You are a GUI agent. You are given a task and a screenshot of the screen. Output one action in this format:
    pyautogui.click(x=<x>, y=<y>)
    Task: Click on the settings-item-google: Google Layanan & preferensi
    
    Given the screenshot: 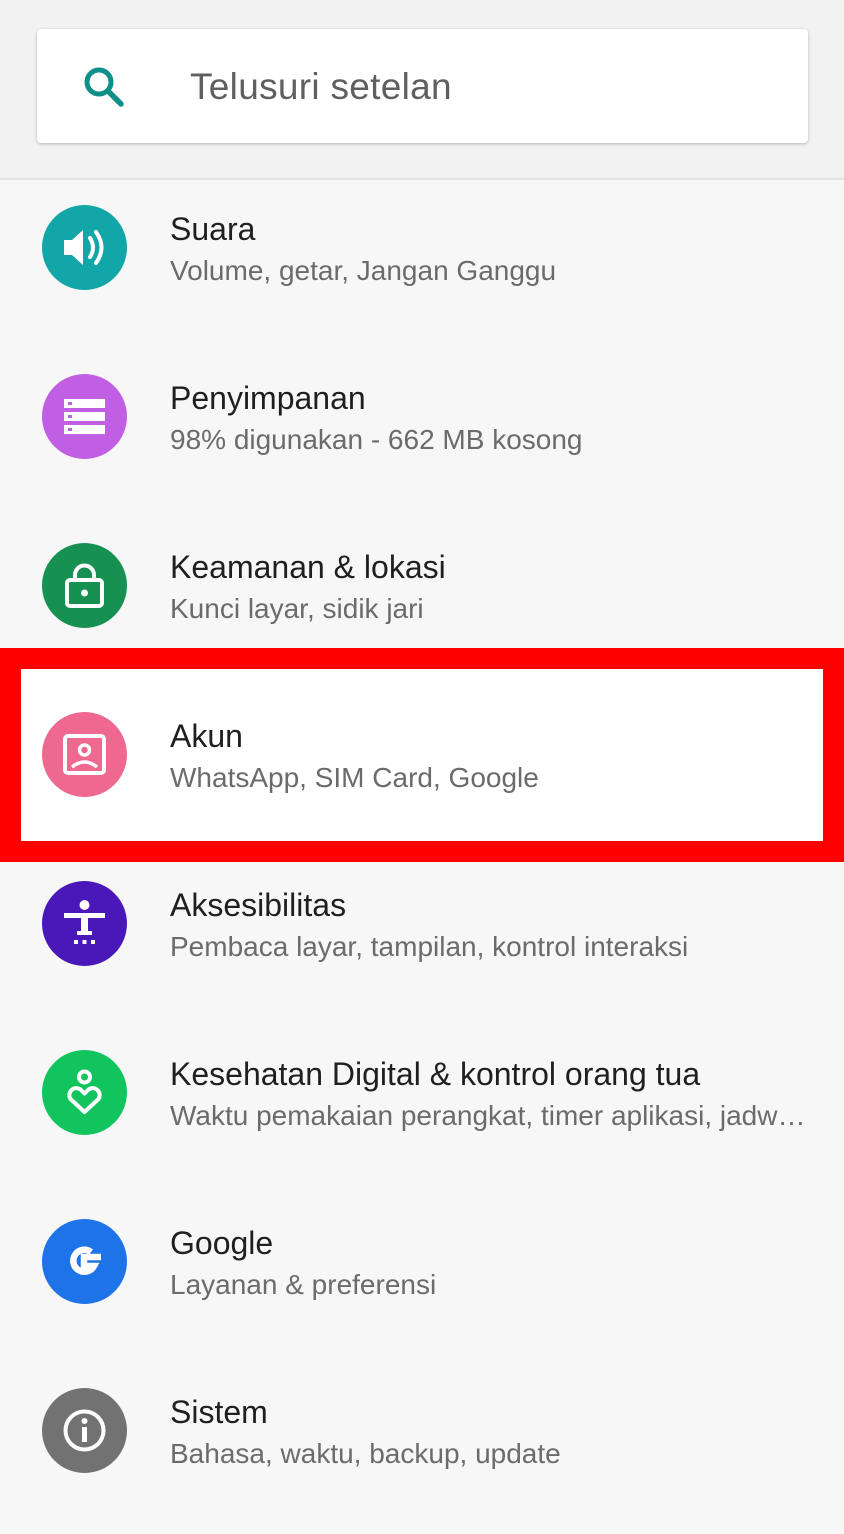 What is the action you would take?
    pyautogui.click(x=422, y=1280)
    